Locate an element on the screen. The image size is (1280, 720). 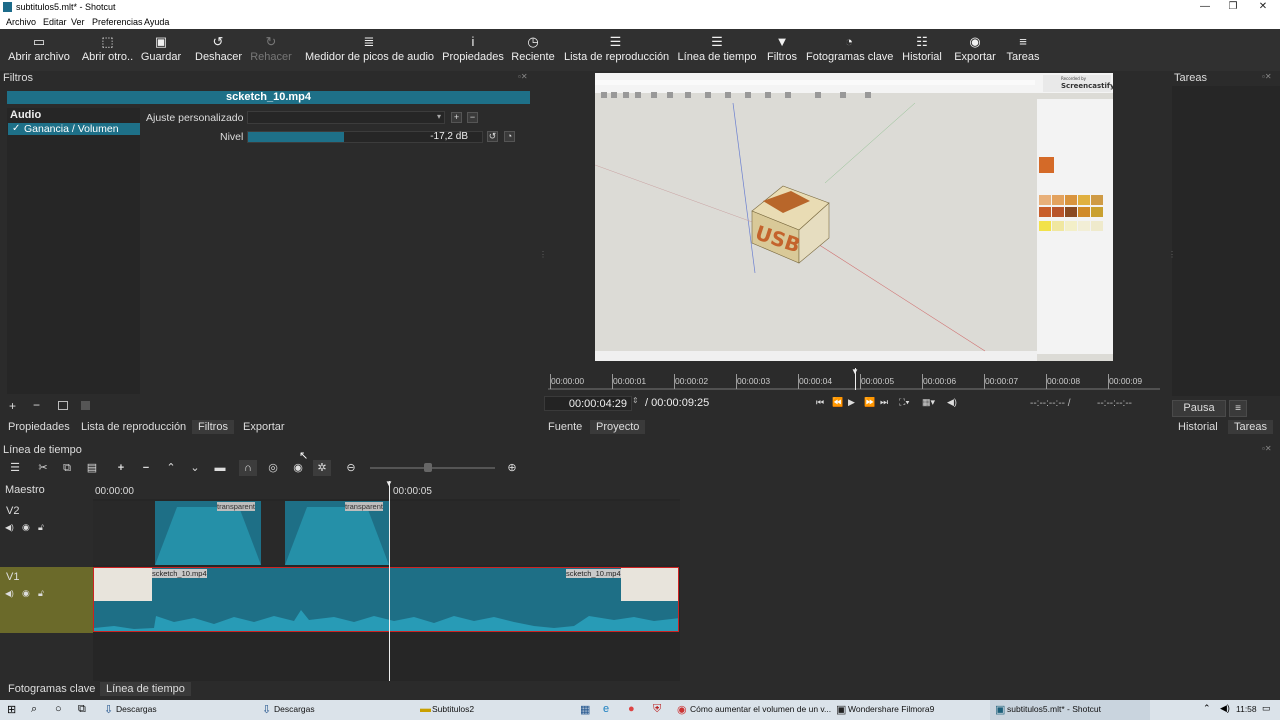
skip-end-icon: ⏭ is located at coordinates (884, 402).